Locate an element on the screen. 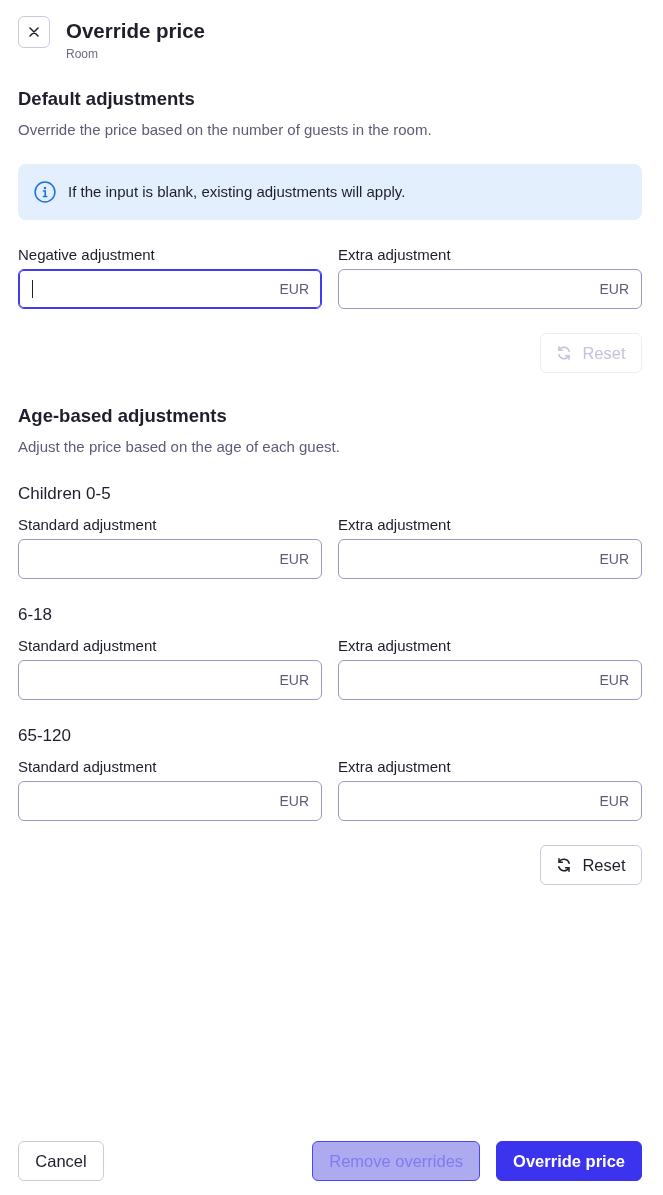  age-group-title: Children 0-5 is located at coordinates (65, 494).